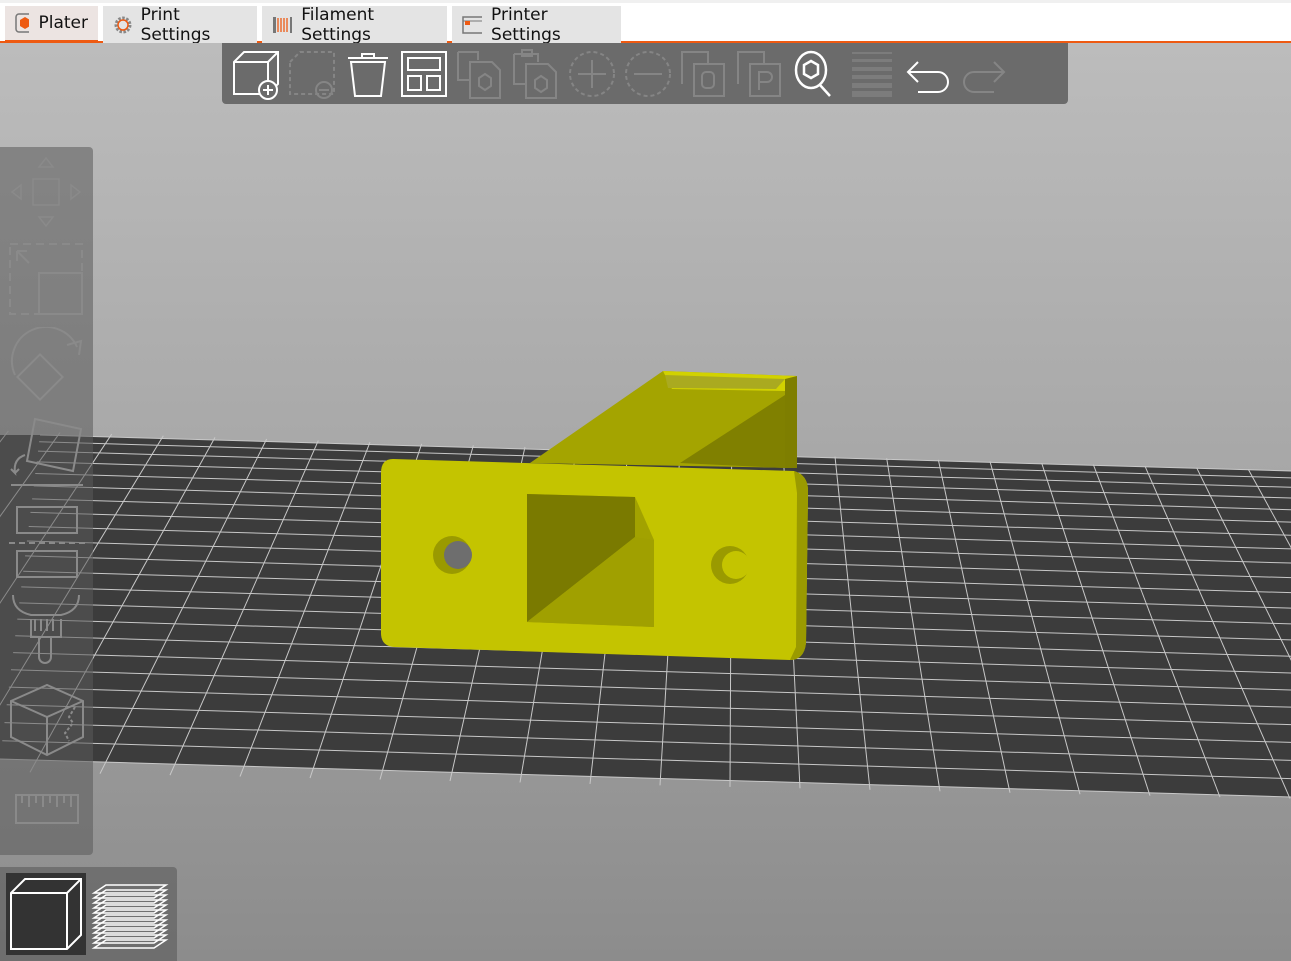 Image resolution: width=1291 pixels, height=961 pixels. I want to click on redo-button, so click(984, 74).